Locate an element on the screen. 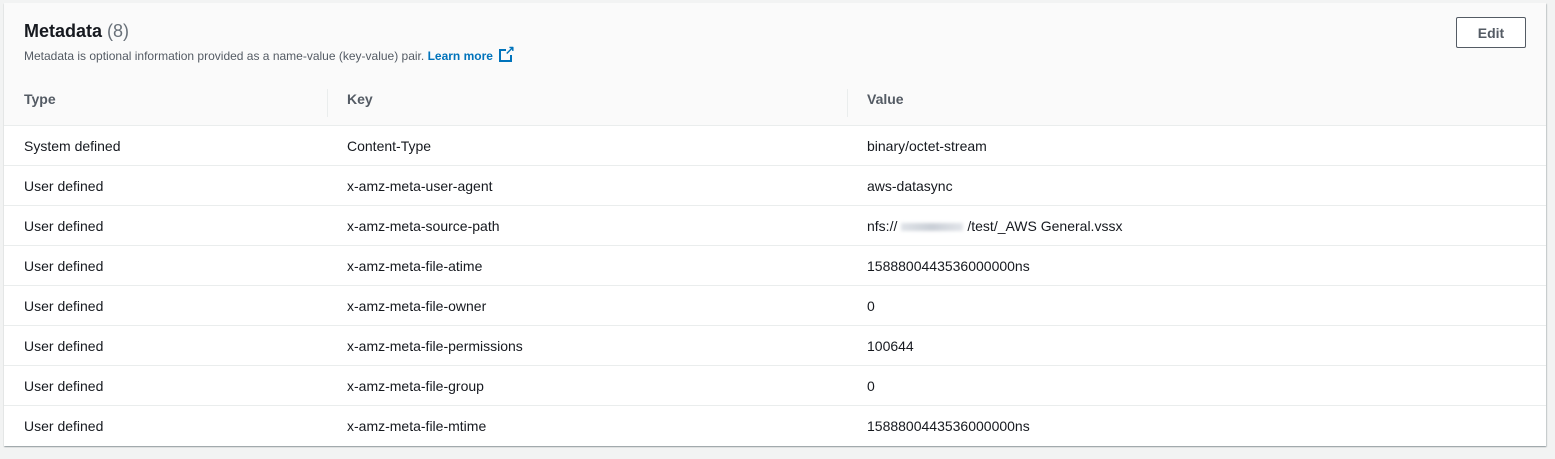  item-count: (8) is located at coordinates (118, 31).